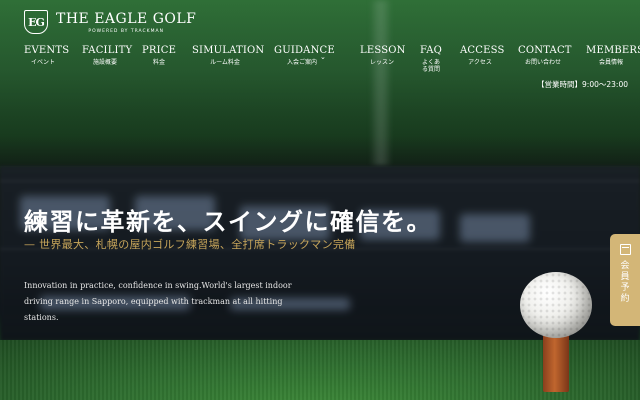 This screenshot has height=400, width=640. What do you see at coordinates (126, 18) in the screenshot?
I see `brand-title: THE EAGLE GOLF` at bounding box center [126, 18].